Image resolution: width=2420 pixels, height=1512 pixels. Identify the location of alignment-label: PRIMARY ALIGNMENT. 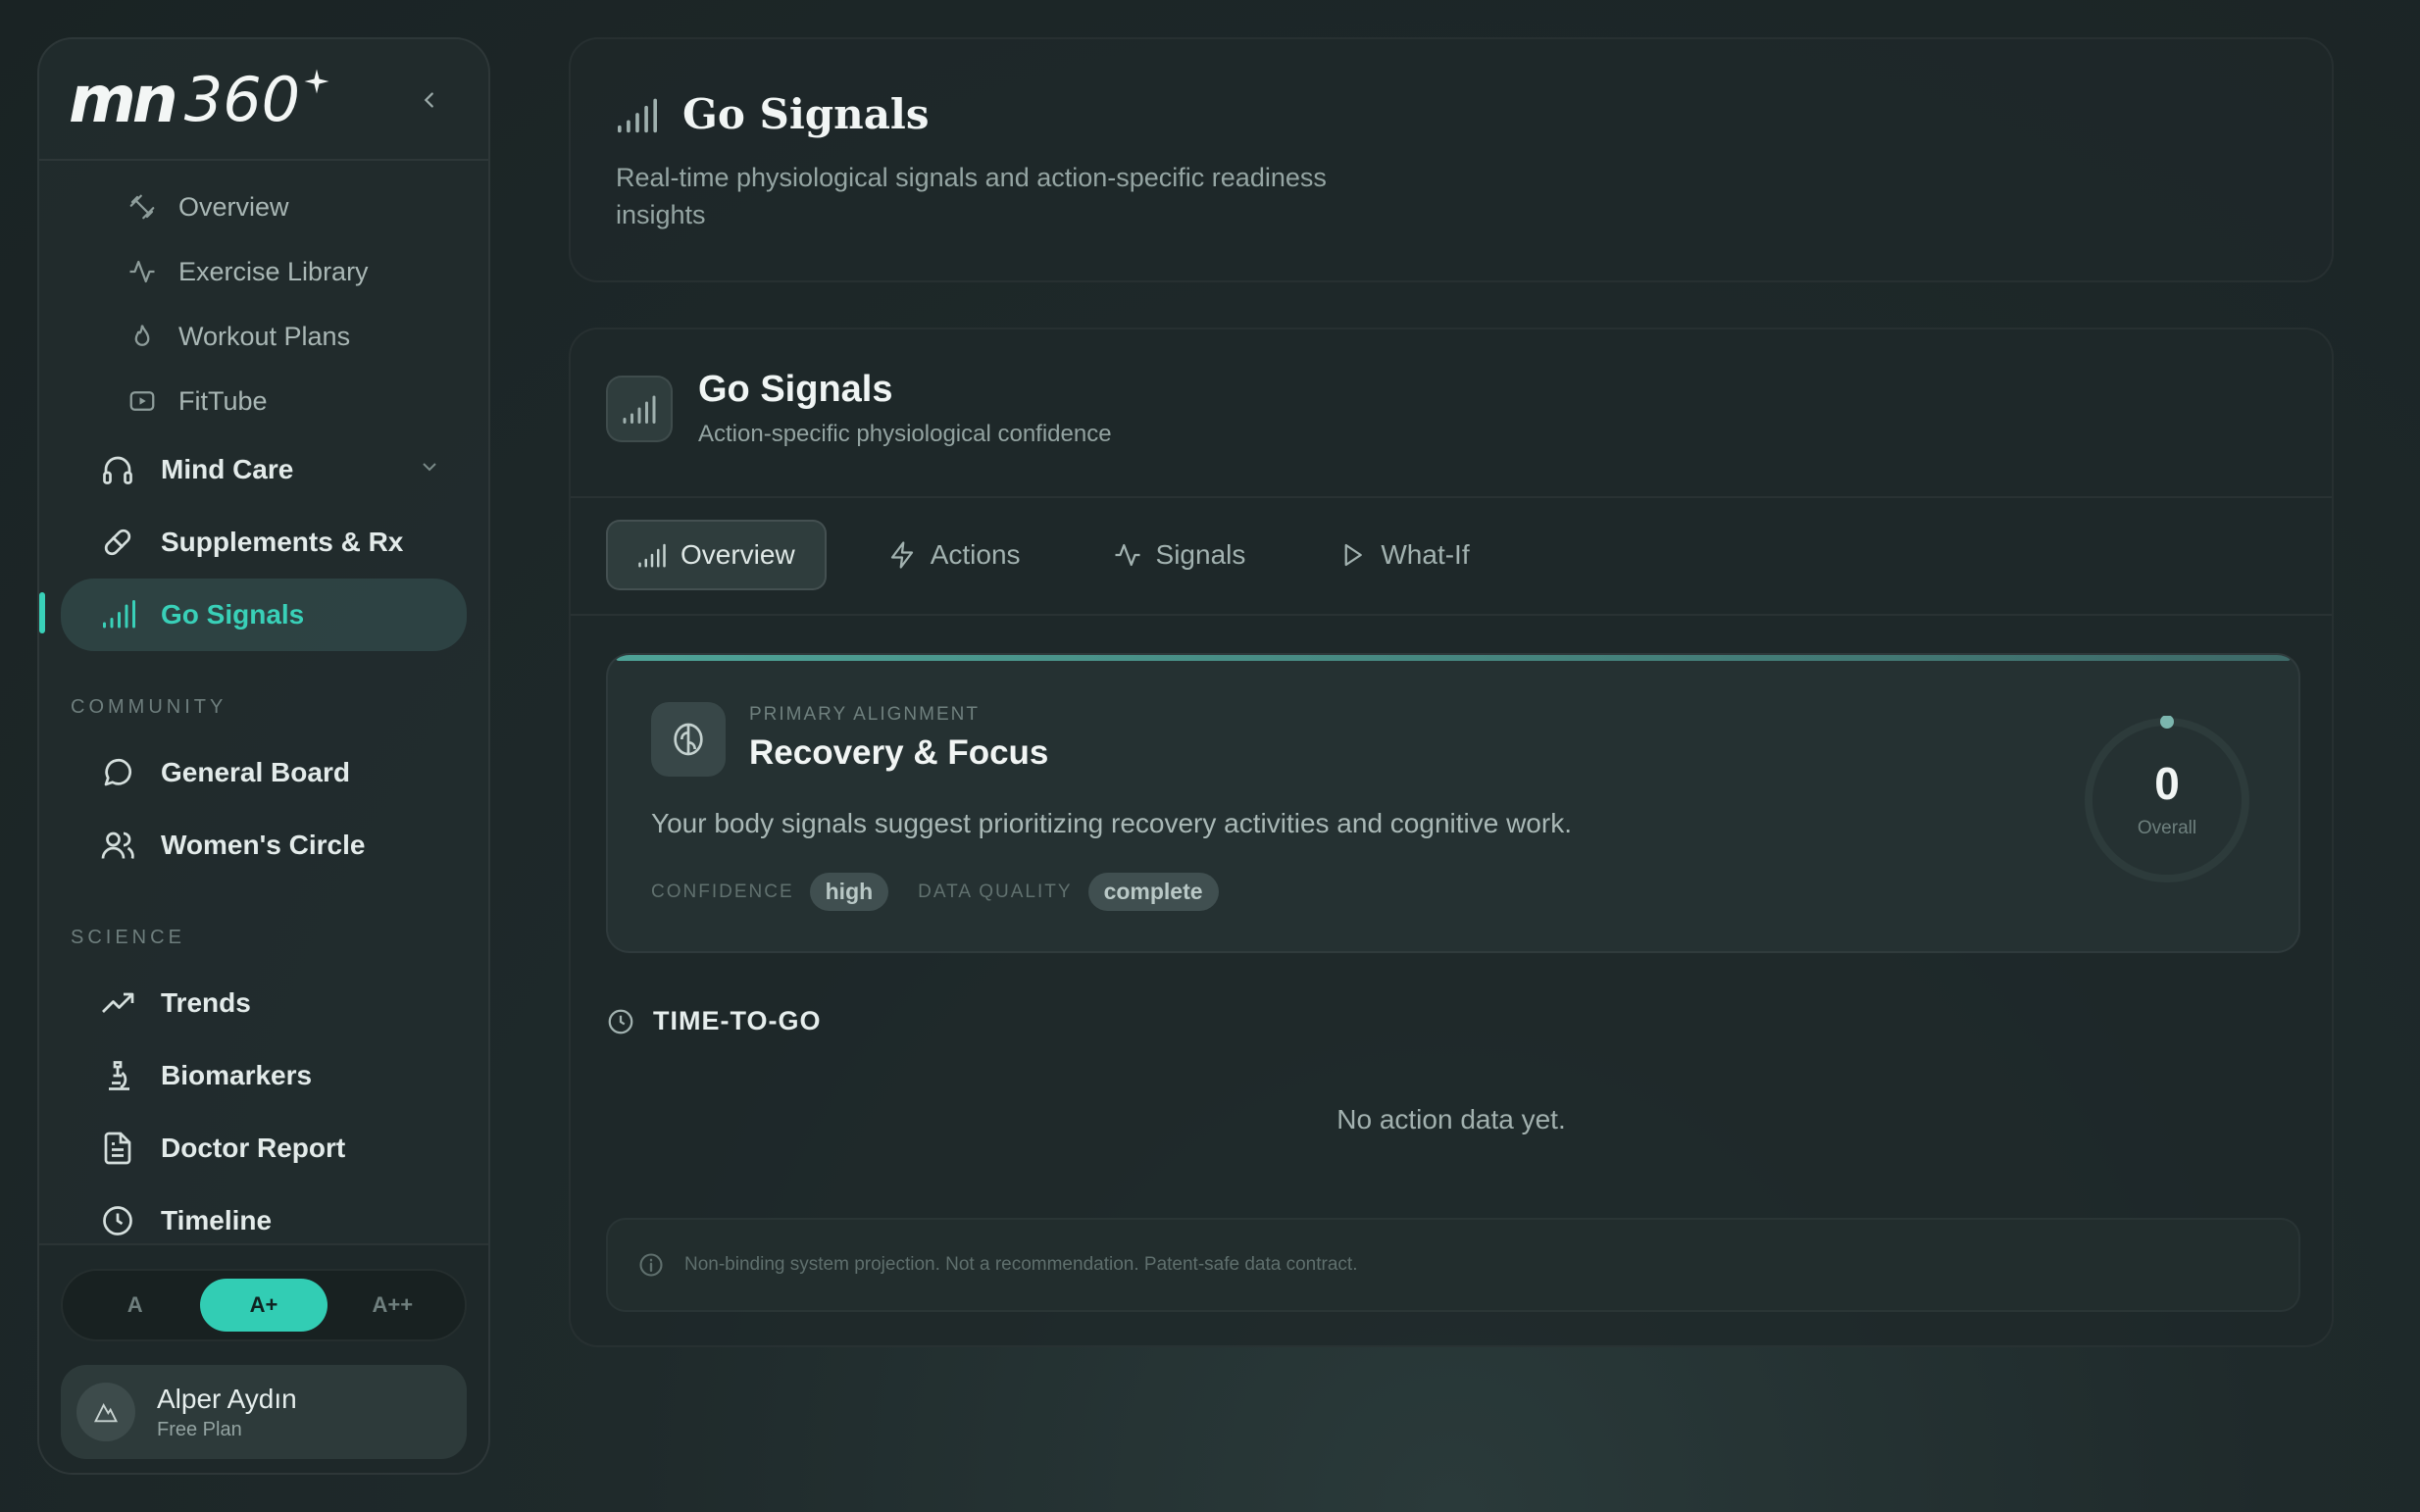
(865, 714).